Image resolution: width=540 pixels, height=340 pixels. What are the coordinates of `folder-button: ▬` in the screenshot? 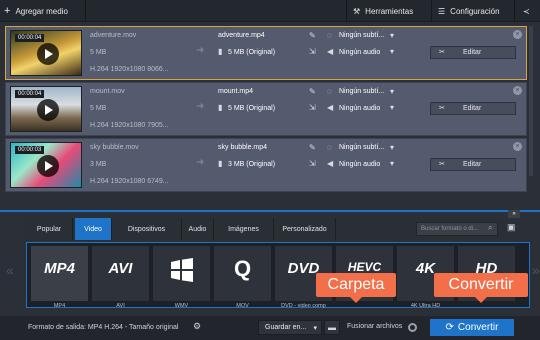 It's located at (332, 327).